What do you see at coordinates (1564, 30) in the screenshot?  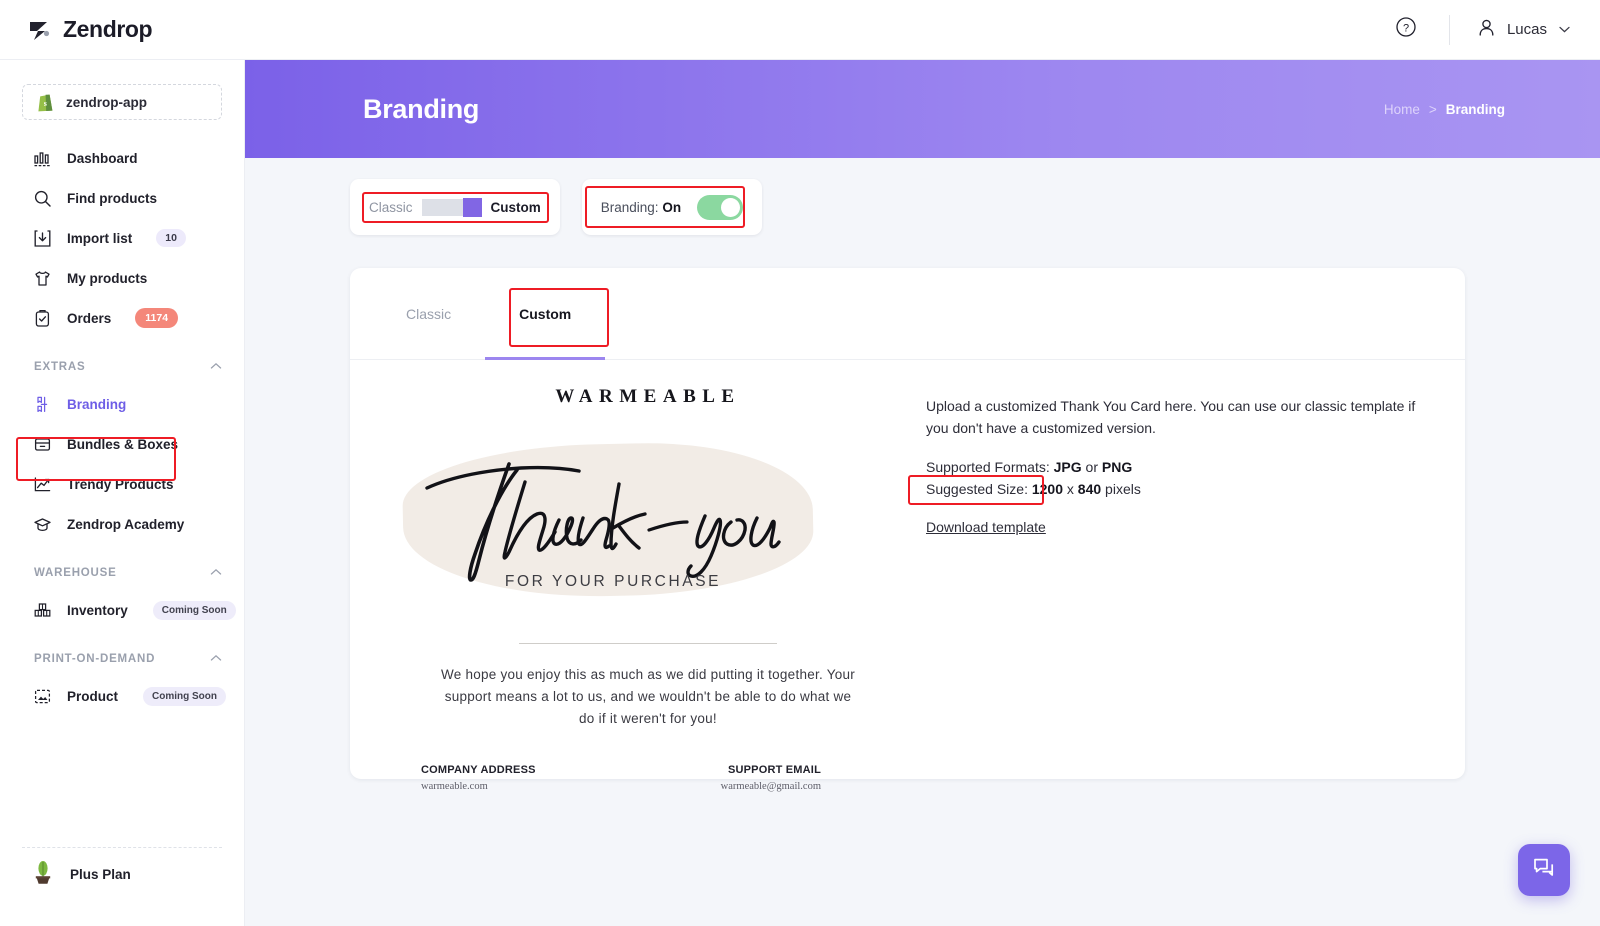 I see `chevron-down-icon` at bounding box center [1564, 30].